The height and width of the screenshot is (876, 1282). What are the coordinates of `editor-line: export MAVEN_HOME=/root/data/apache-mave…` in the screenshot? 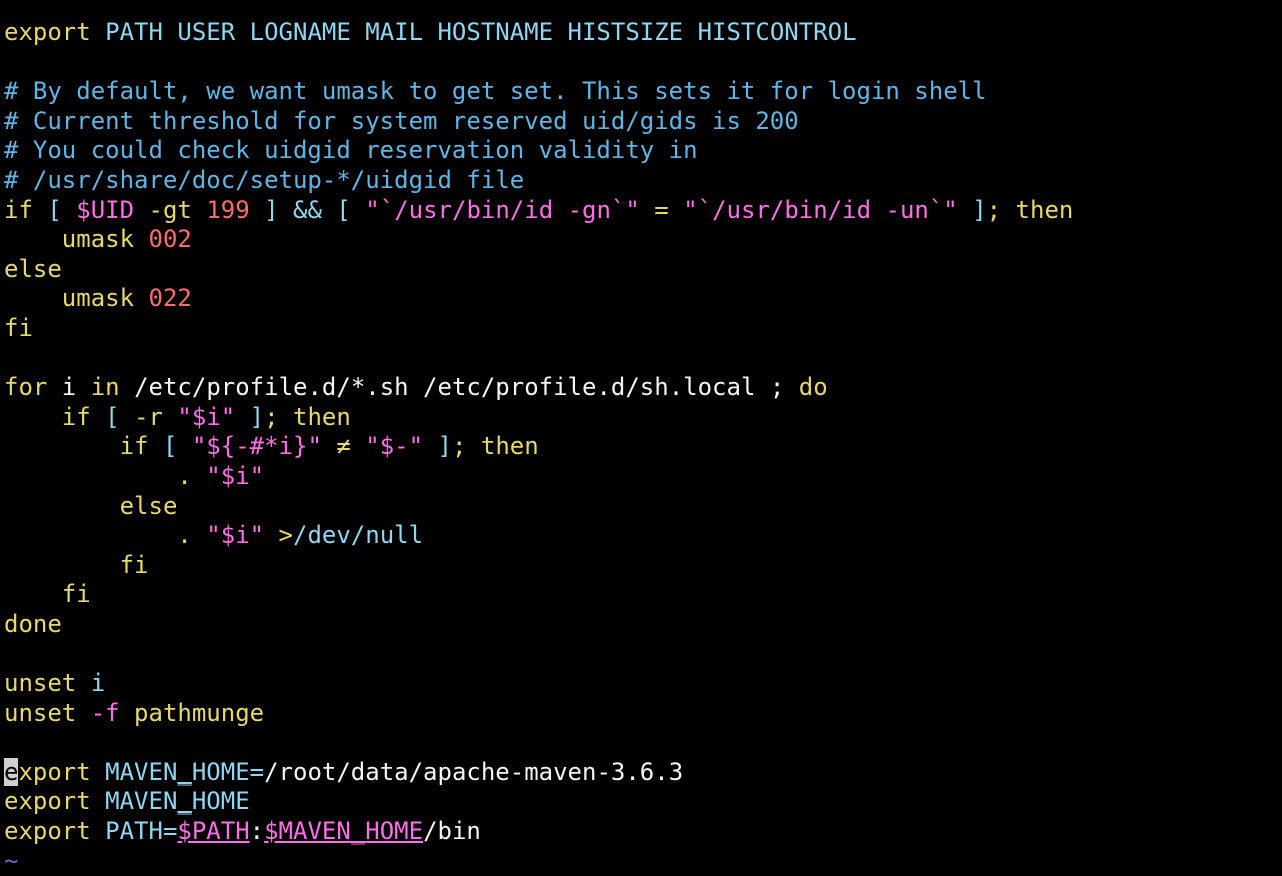 It's located at (641, 772).